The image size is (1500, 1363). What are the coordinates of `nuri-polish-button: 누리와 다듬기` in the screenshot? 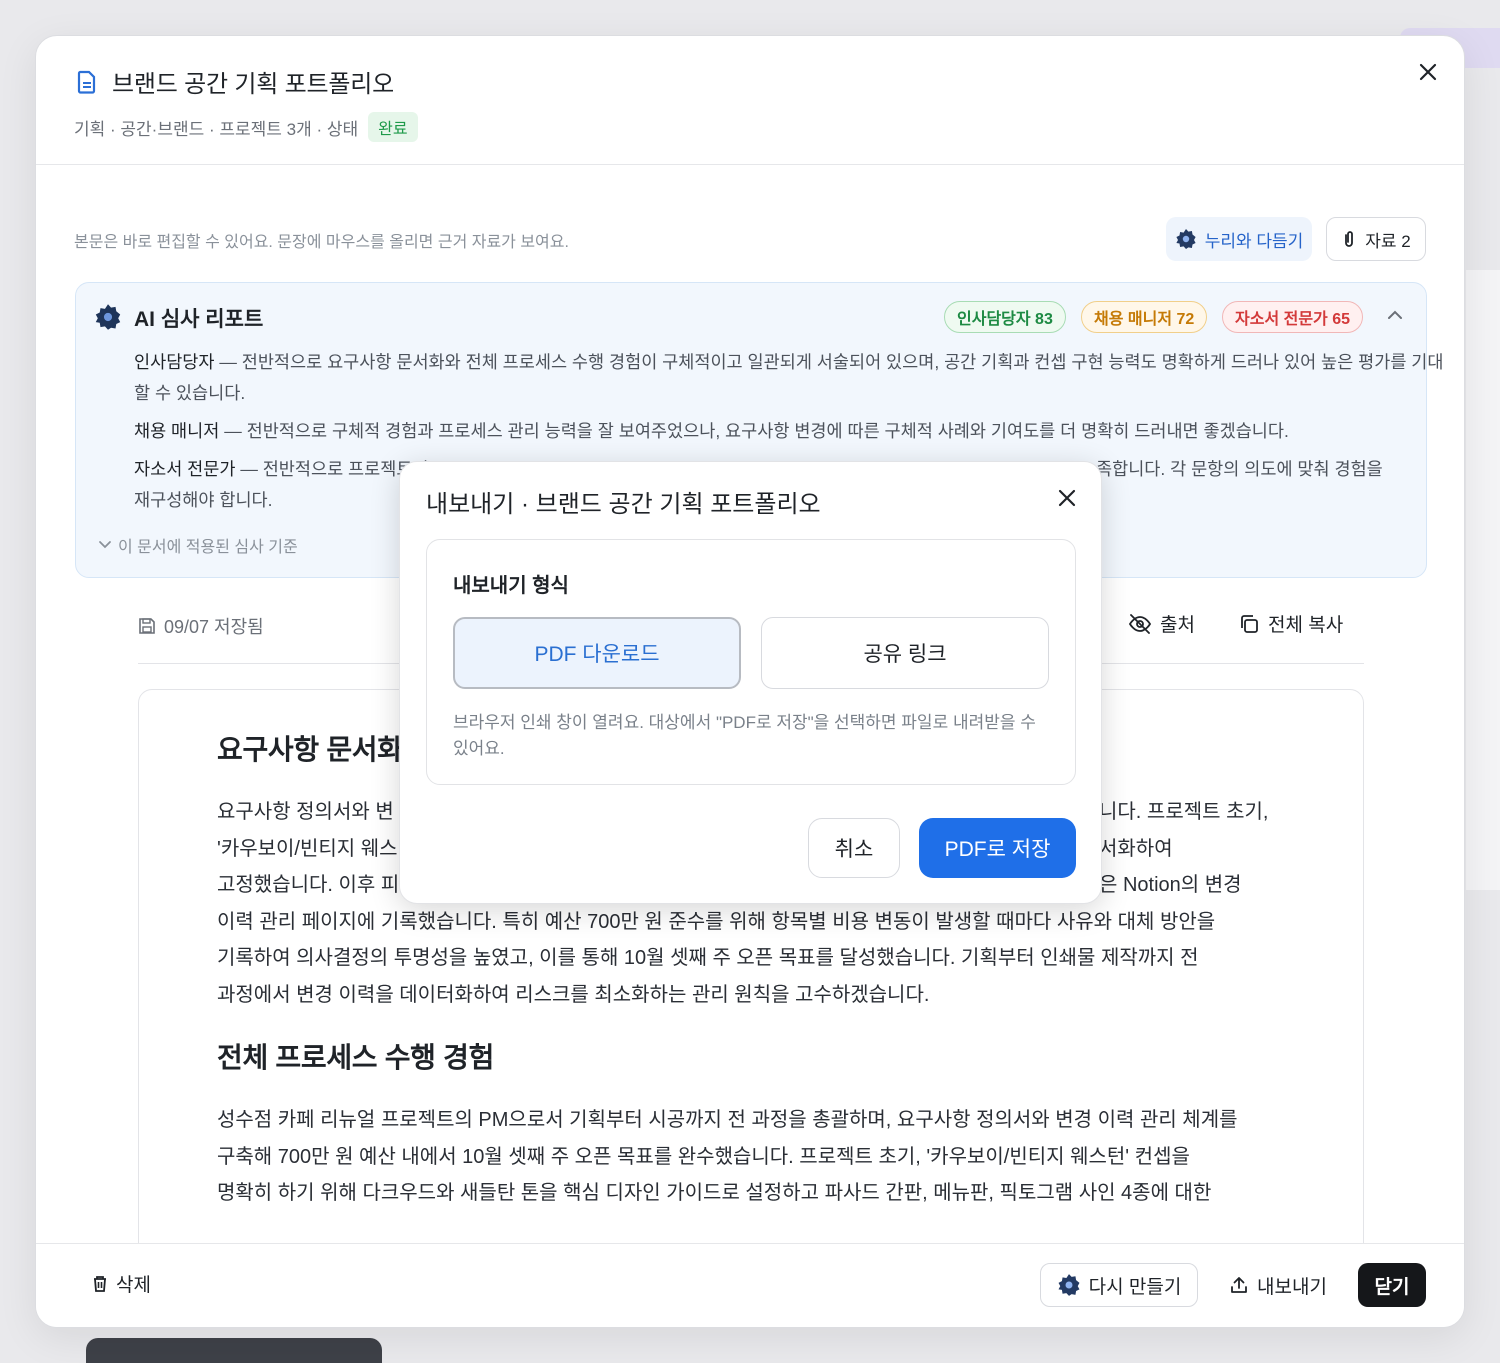 It's located at (1239, 239).